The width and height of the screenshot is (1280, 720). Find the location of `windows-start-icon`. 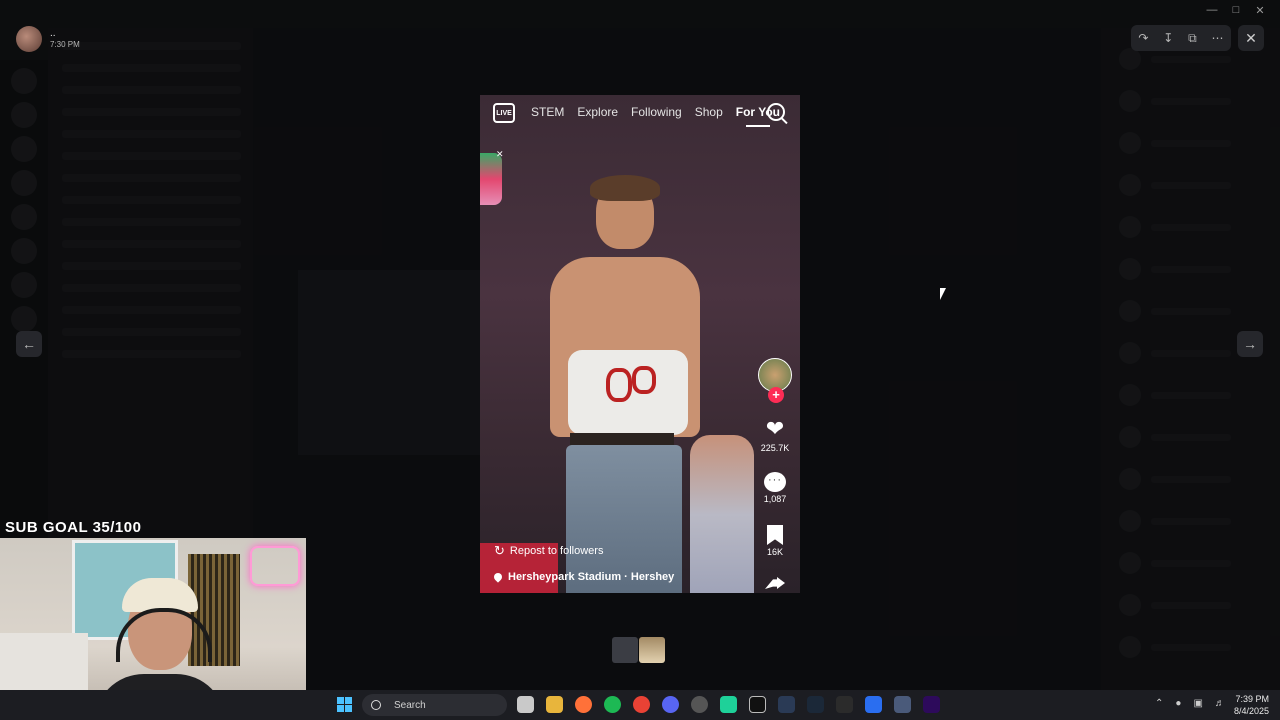

windows-start-icon is located at coordinates (345, 705).